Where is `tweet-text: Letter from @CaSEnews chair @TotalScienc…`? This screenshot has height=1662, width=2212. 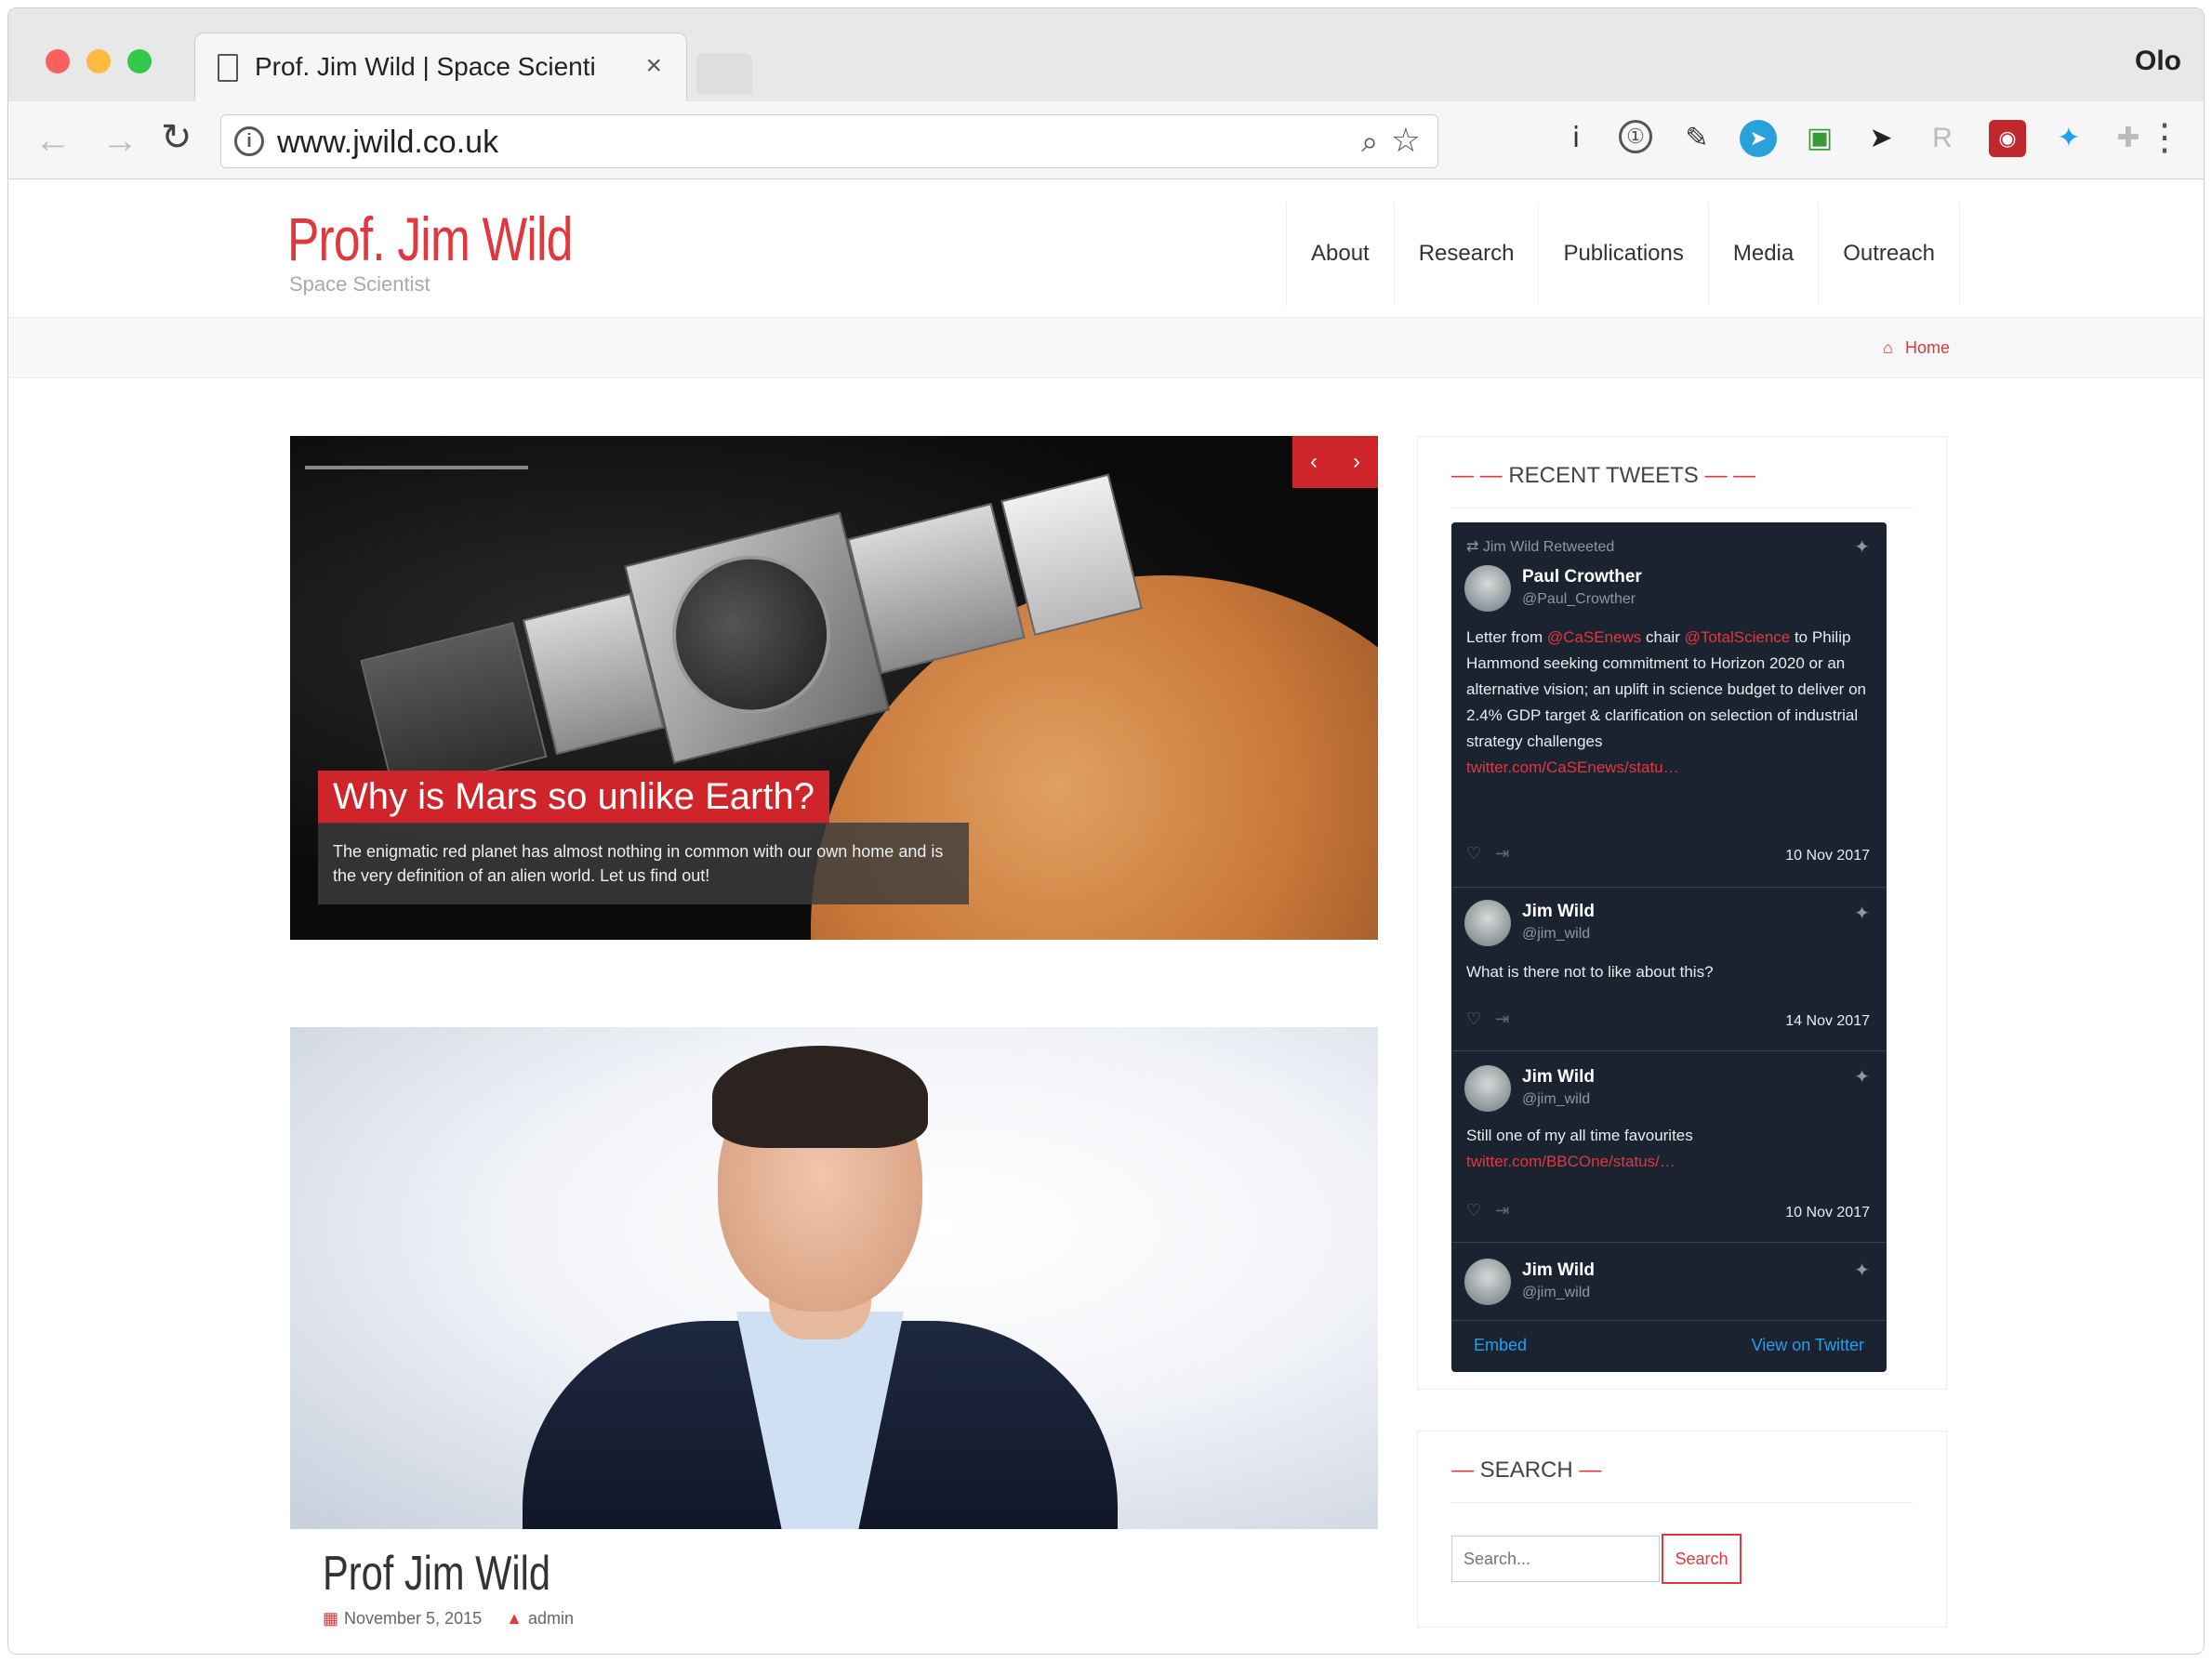 tweet-text: Letter from @CaSEnews chair @TotalScienc… is located at coordinates (1670, 703).